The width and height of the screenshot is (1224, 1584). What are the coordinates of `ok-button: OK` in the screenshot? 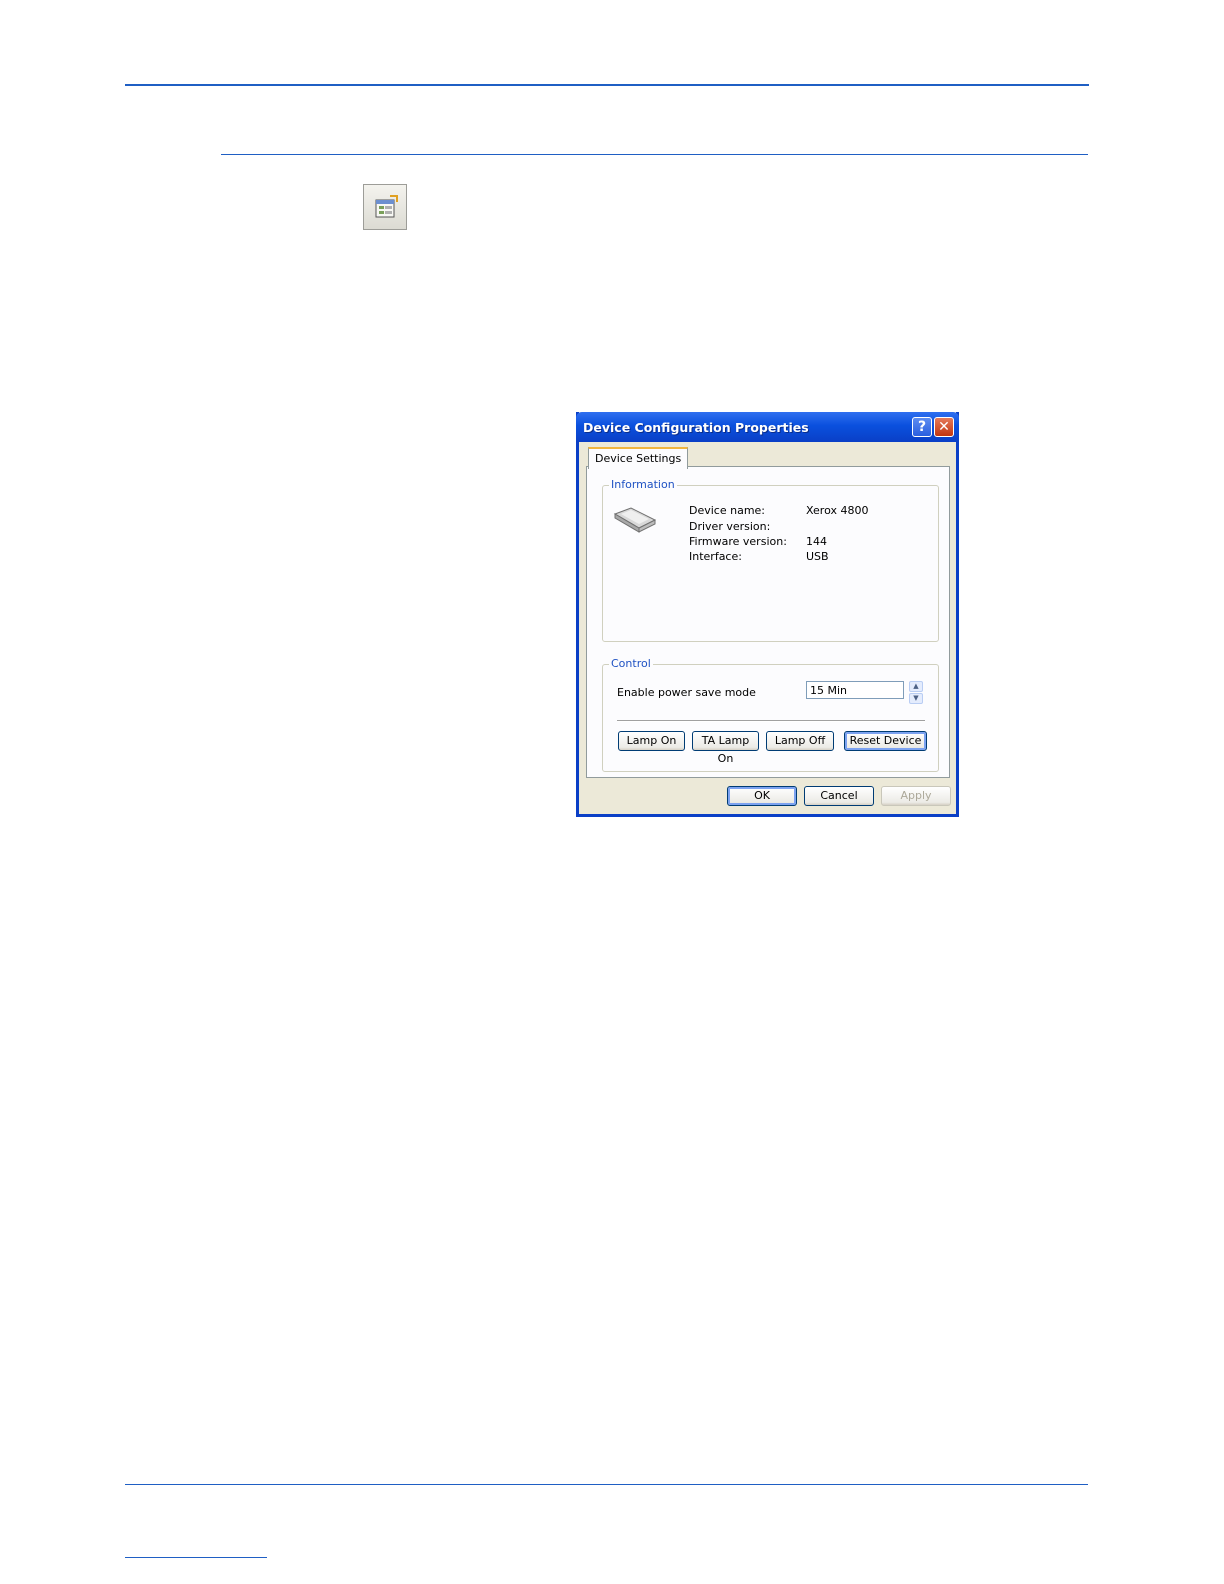 It's located at (762, 796).